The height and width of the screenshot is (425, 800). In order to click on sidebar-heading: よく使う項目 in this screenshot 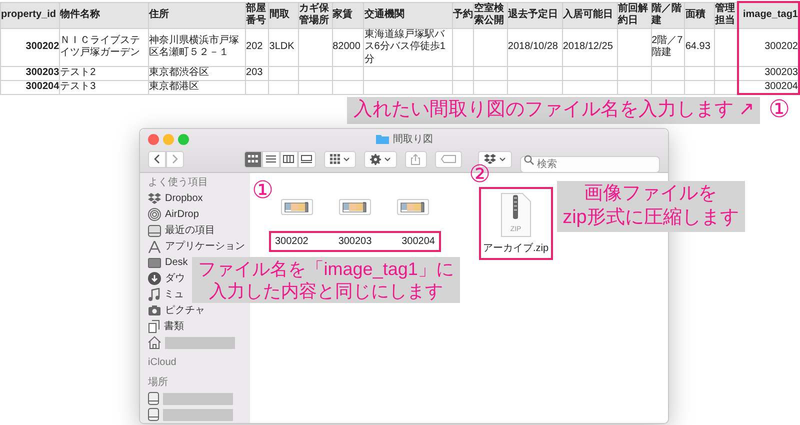, I will do `click(178, 183)`.